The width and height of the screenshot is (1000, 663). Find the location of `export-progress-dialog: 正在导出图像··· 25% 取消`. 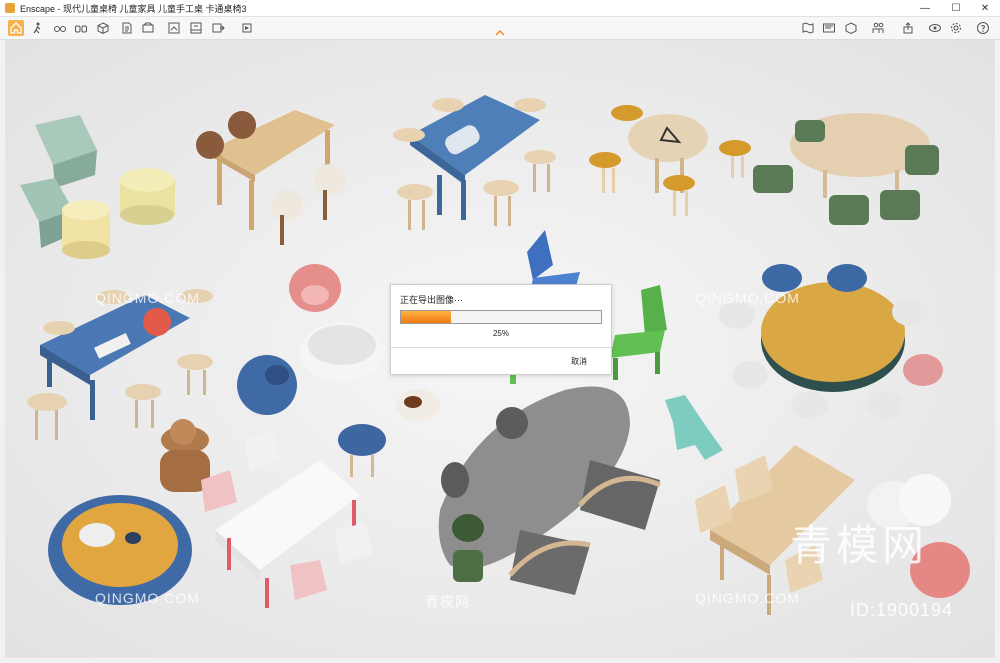

export-progress-dialog: 正在导出图像··· 25% 取消 is located at coordinates (501, 329).